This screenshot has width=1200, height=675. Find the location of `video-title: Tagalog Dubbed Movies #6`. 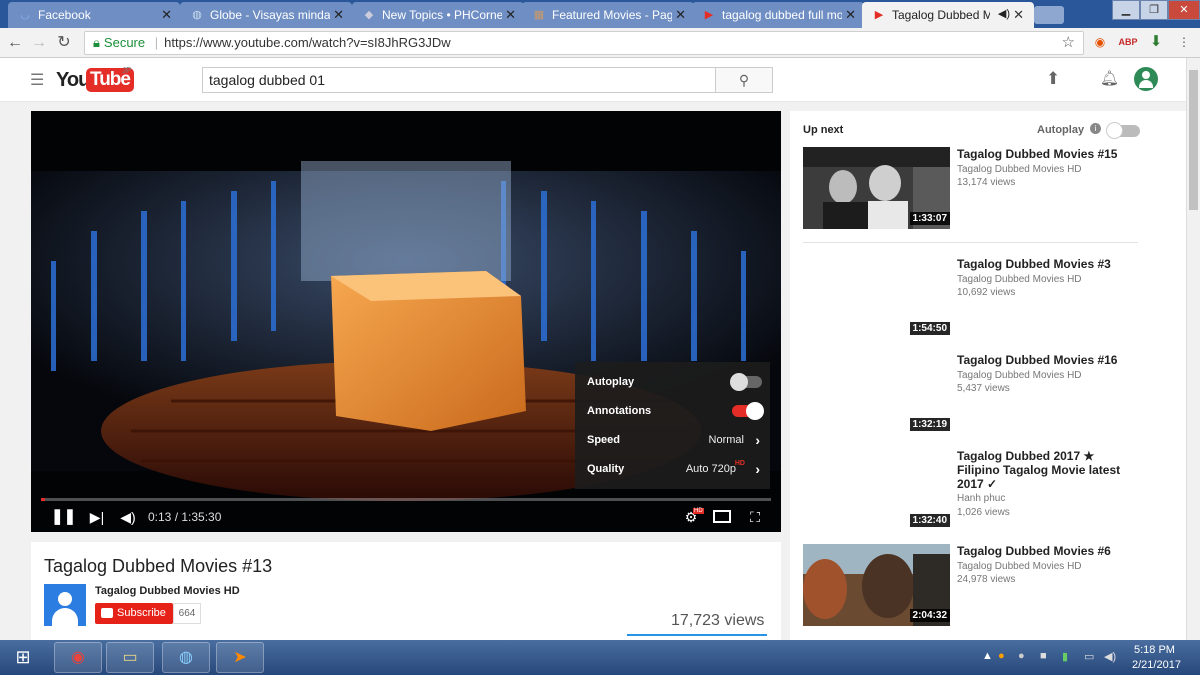

video-title: Tagalog Dubbed Movies #6 is located at coordinates (1044, 551).